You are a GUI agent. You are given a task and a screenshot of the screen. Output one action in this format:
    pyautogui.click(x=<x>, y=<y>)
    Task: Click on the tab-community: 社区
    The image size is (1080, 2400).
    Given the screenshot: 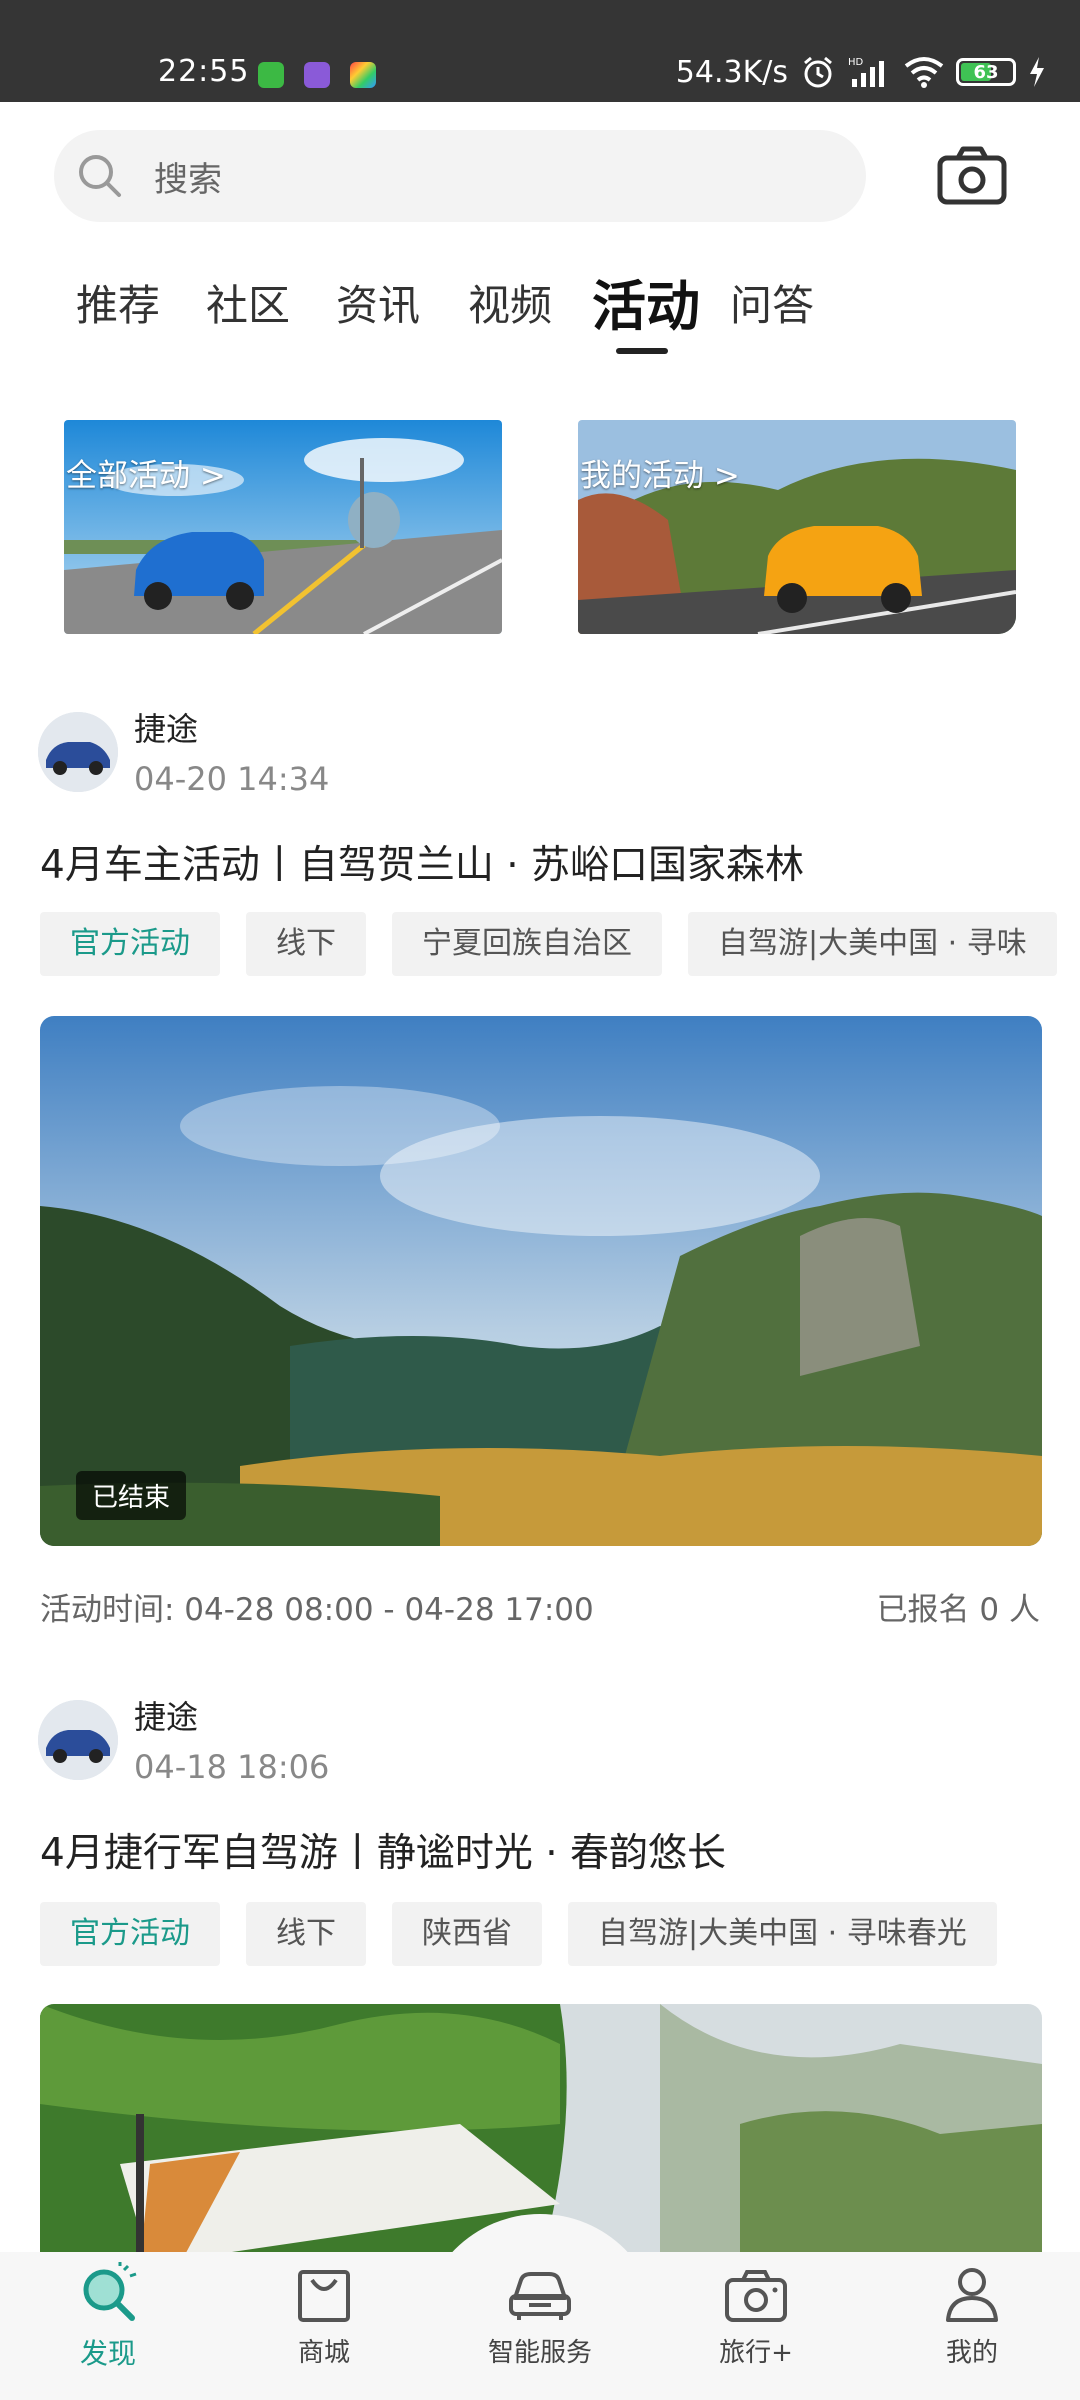 What is the action you would take?
    pyautogui.click(x=248, y=302)
    